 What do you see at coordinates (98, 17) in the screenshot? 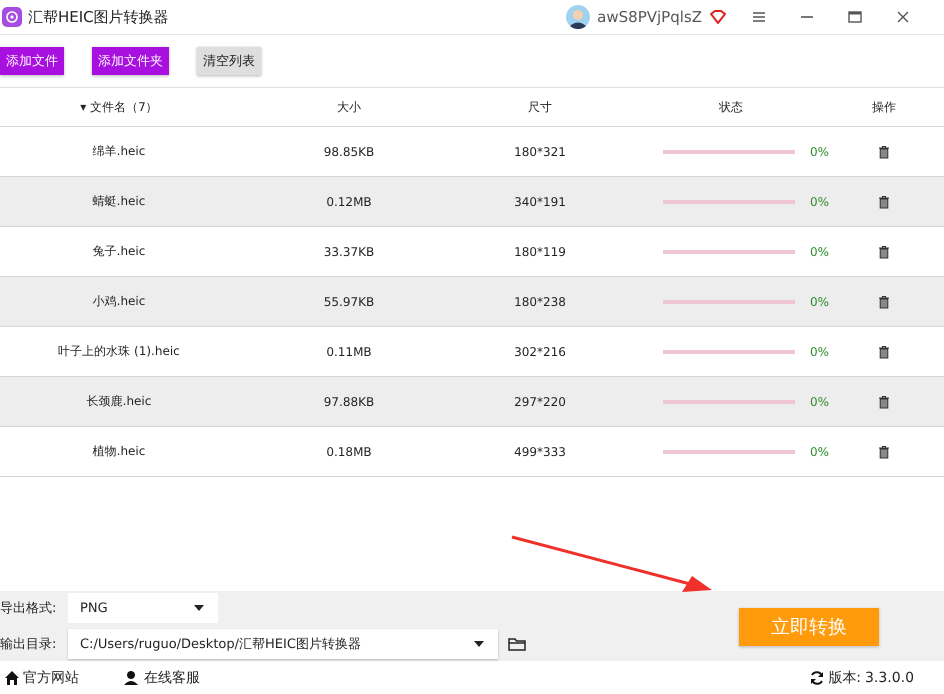
I see `window-title: 汇帮HEIC图片转换器` at bounding box center [98, 17].